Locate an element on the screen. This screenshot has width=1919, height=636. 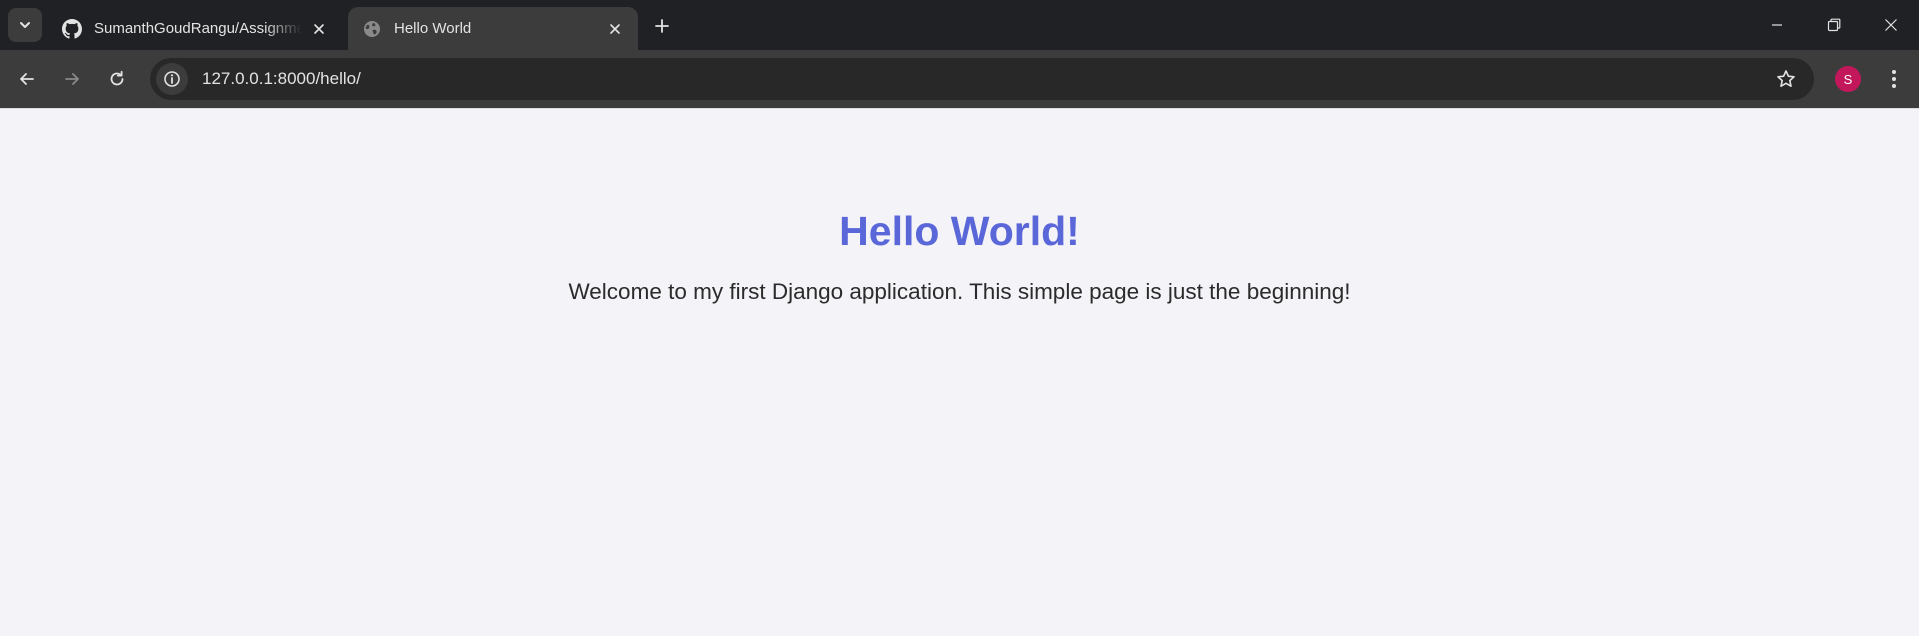
site-info-button is located at coordinates (172, 79).